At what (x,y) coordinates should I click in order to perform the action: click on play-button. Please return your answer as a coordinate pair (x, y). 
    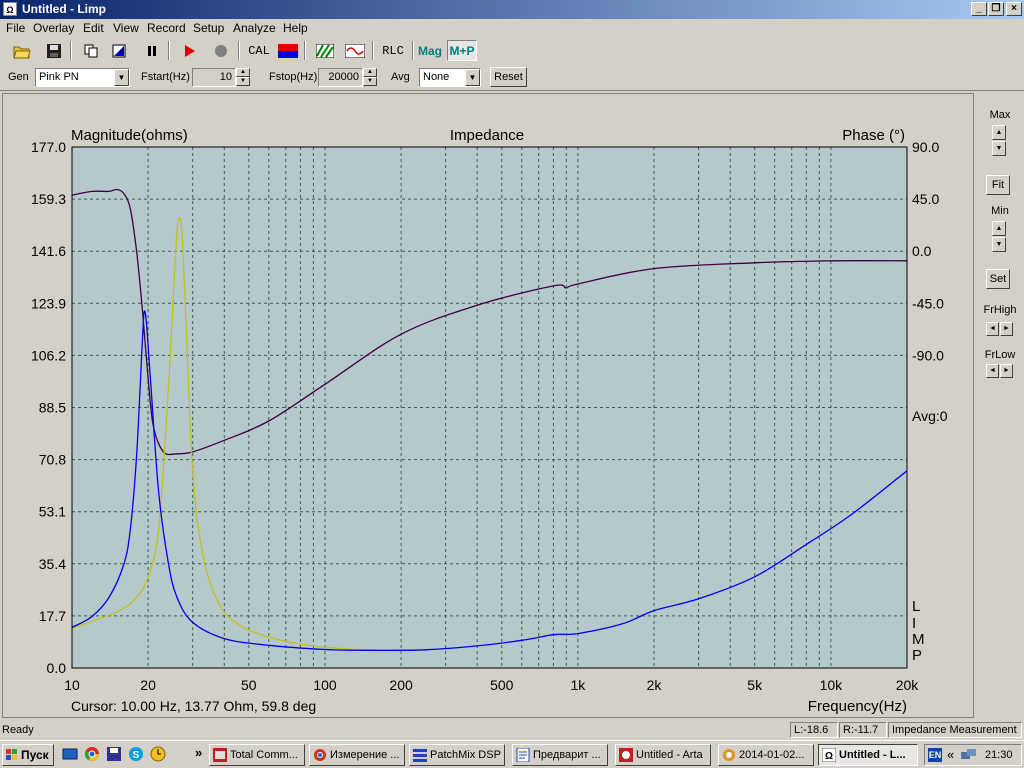
    Looking at the image, I should click on (189, 50).